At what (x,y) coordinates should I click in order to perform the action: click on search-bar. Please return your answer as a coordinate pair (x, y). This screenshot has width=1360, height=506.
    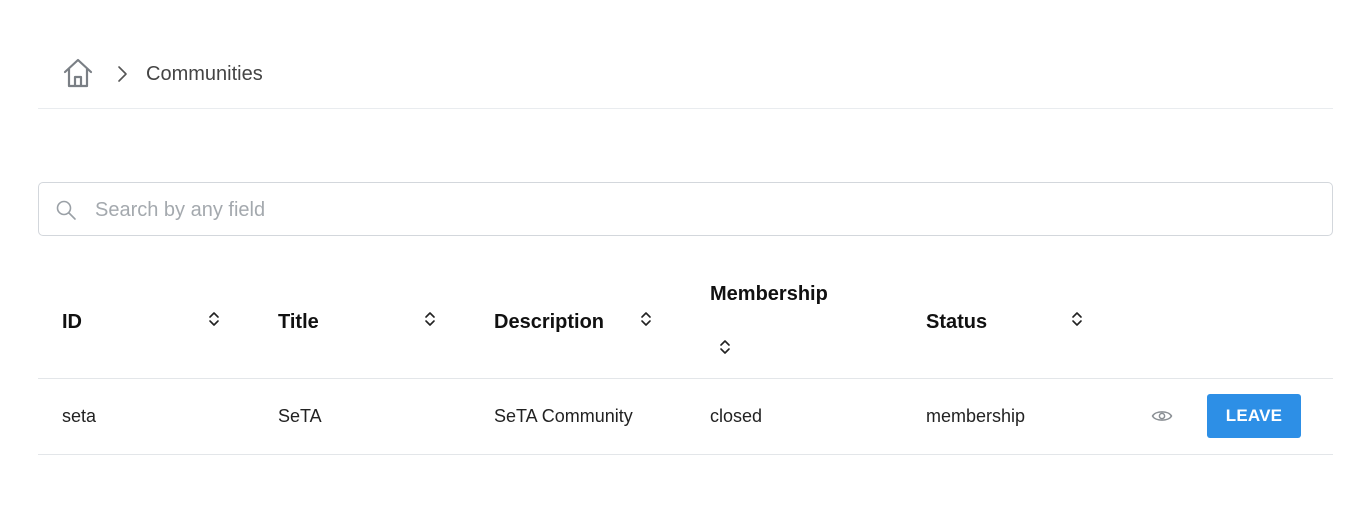
    Looking at the image, I should click on (685, 209).